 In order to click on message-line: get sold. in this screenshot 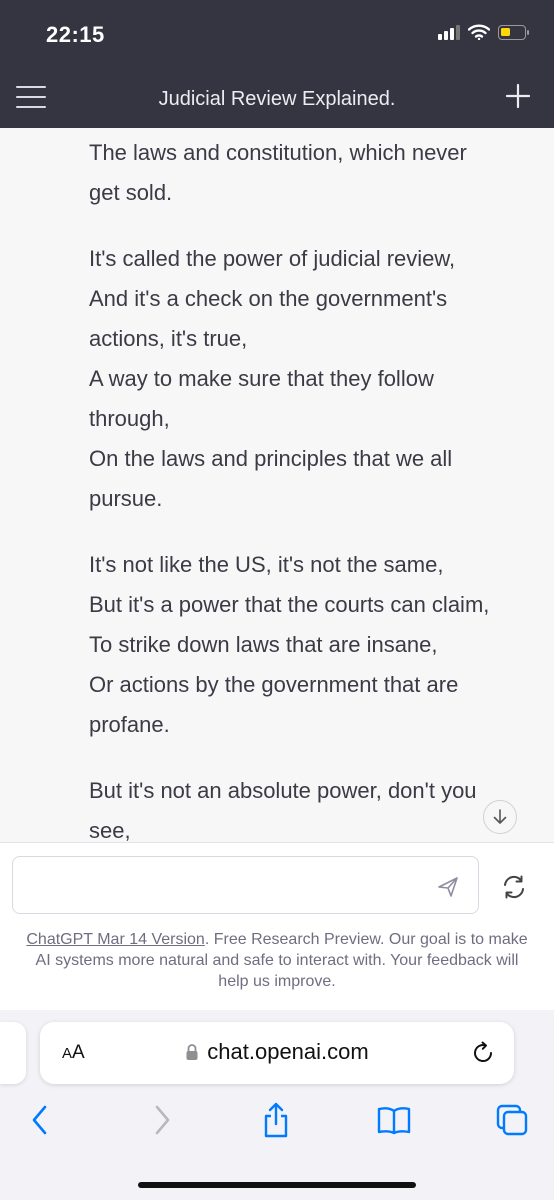, I will do `click(131, 192)`.